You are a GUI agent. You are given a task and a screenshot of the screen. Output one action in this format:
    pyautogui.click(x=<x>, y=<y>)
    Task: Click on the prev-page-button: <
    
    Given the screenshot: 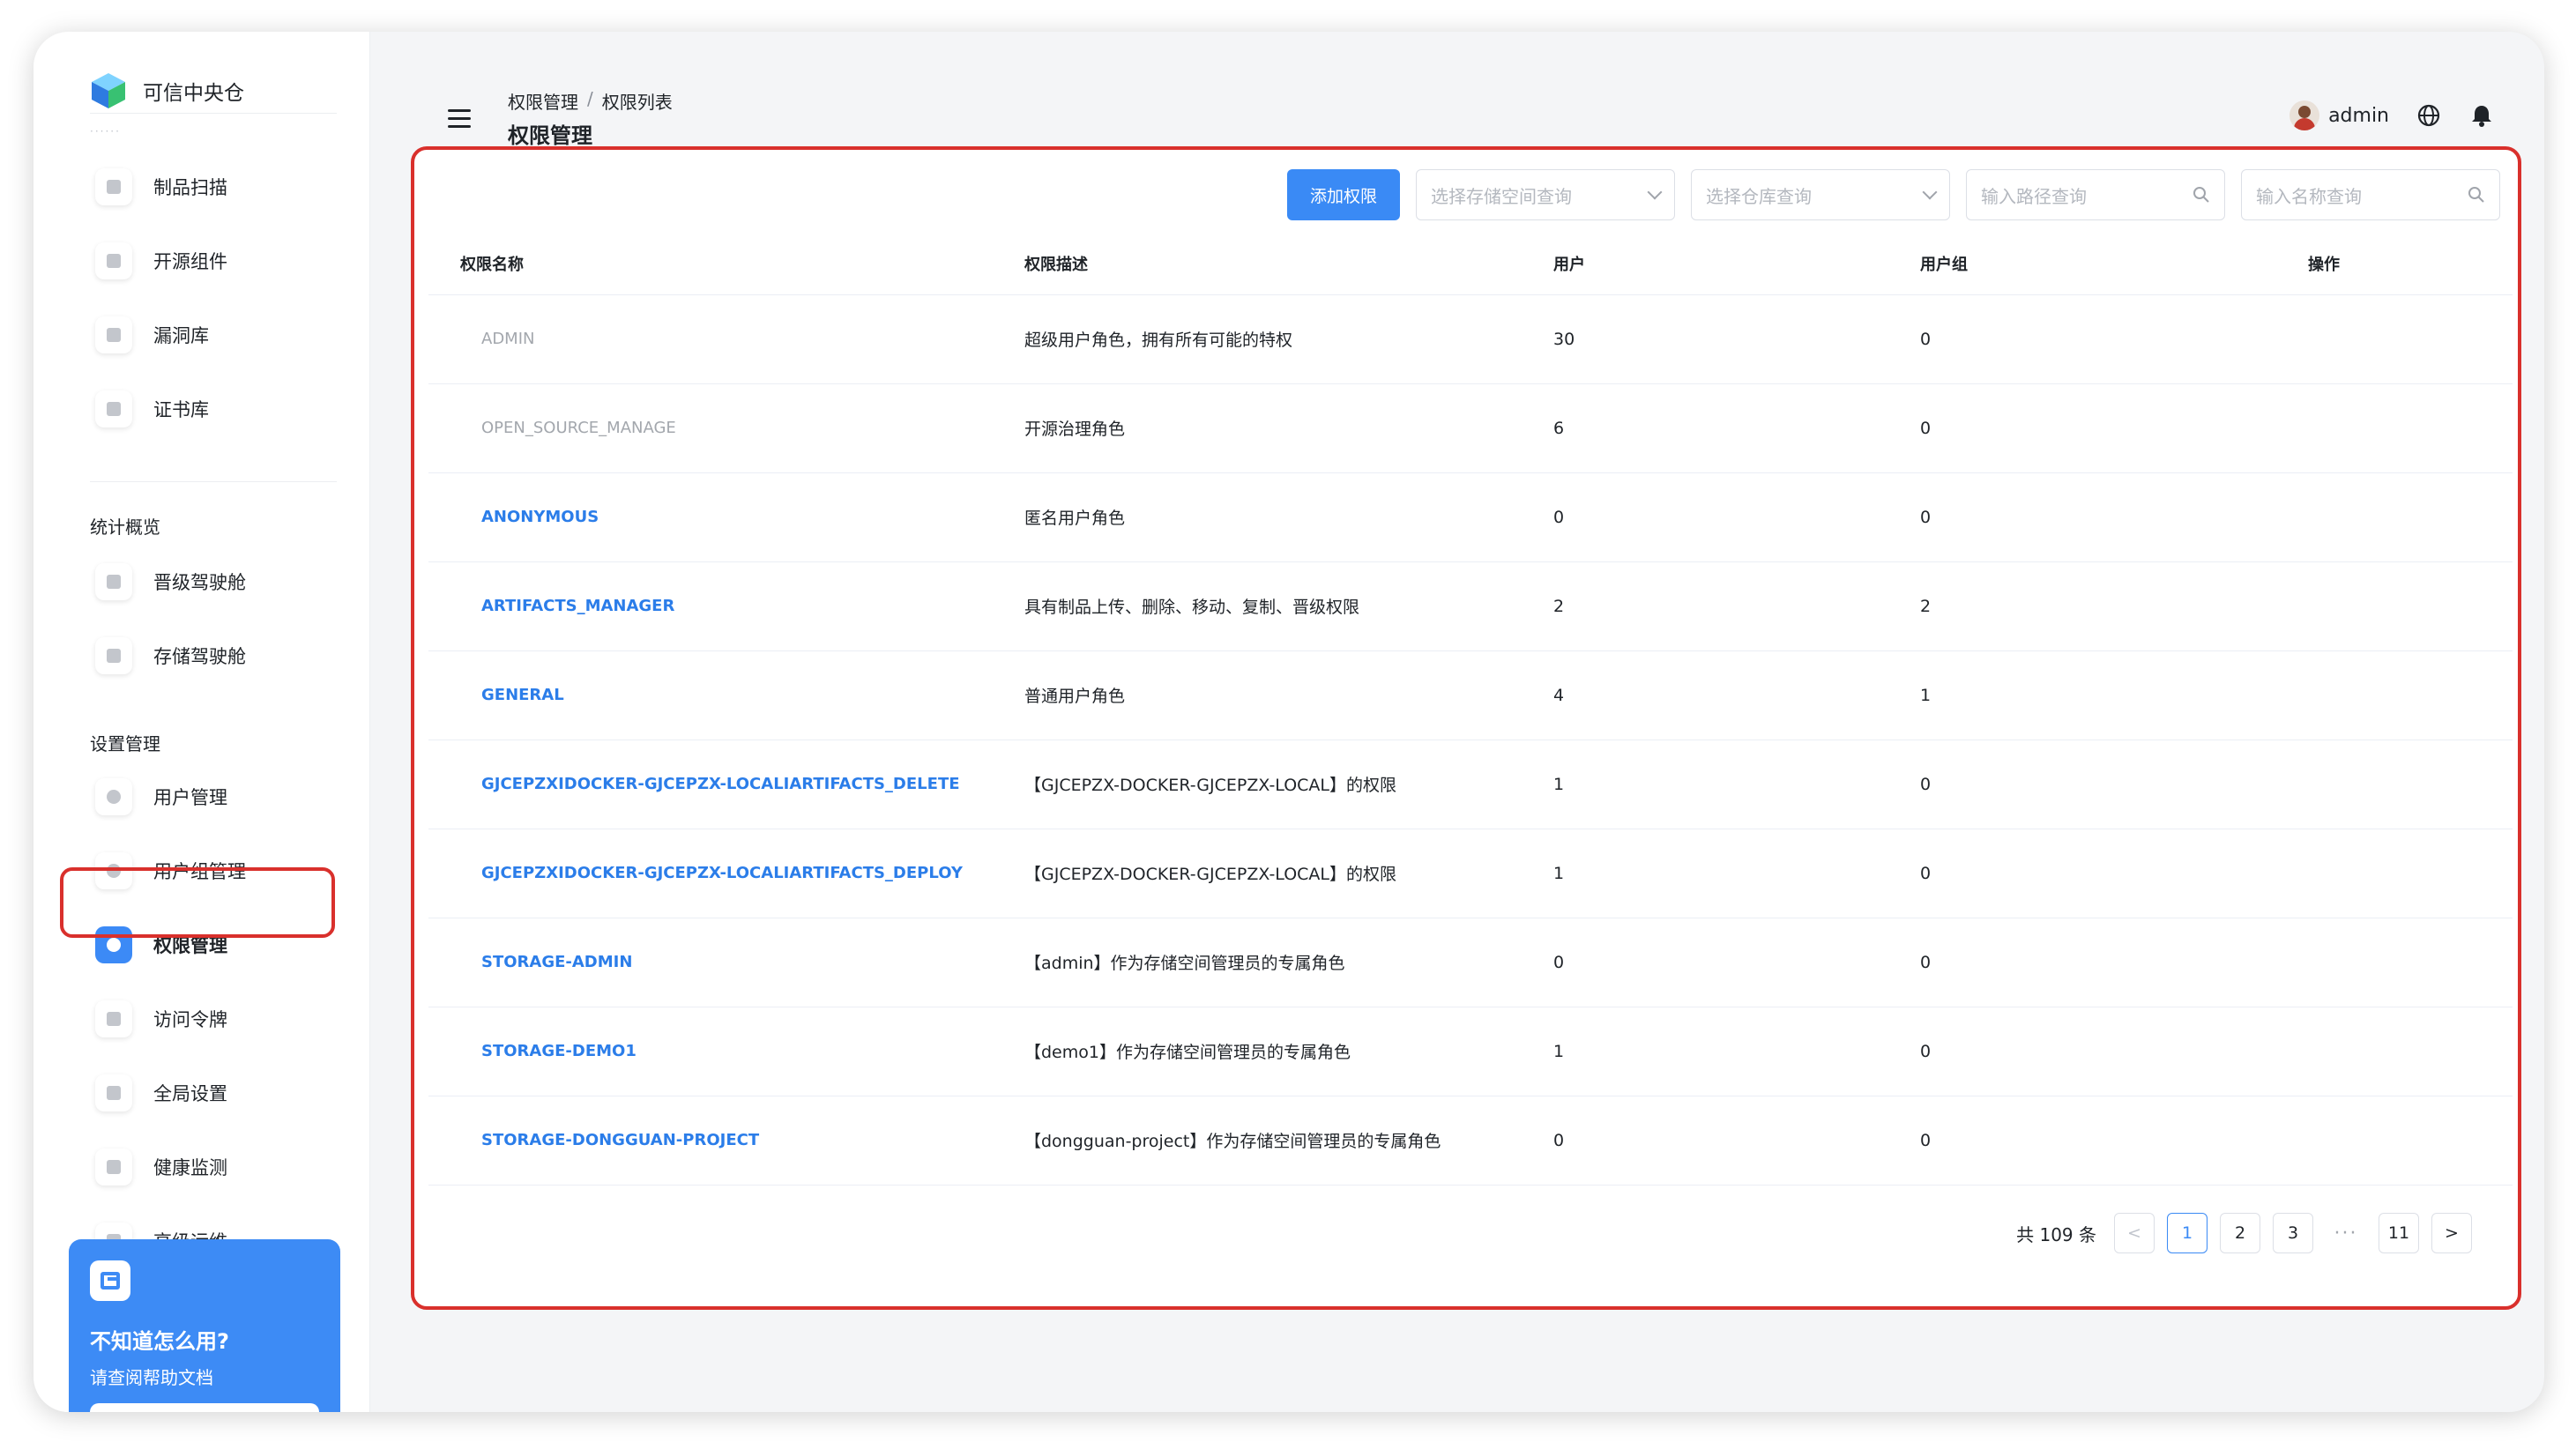 What is the action you would take?
    pyautogui.click(x=2134, y=1233)
    